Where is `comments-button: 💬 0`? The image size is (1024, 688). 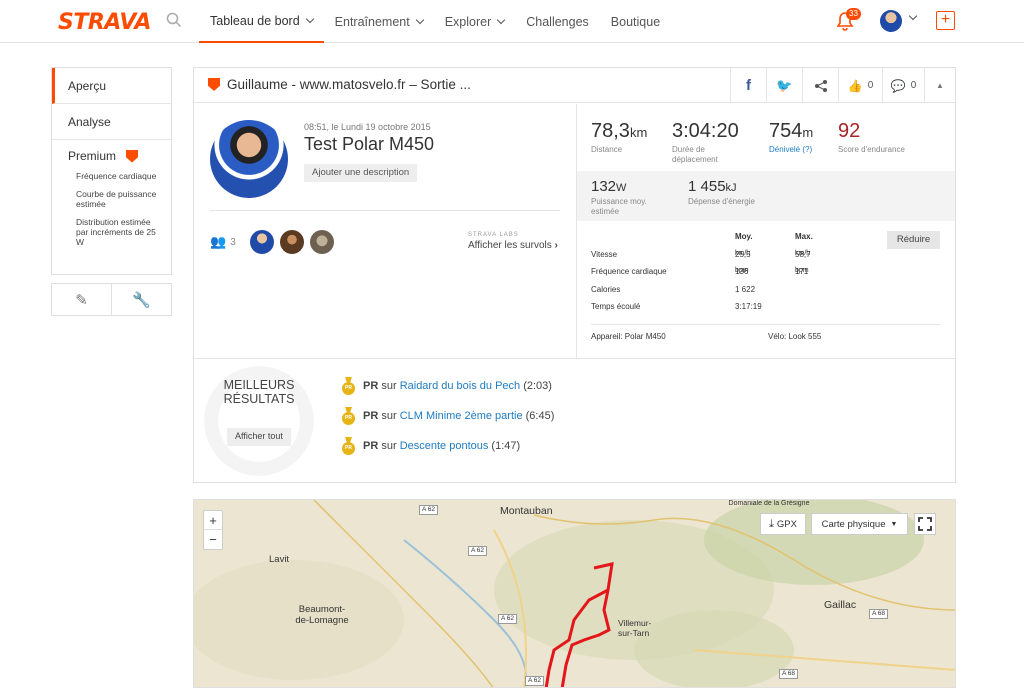 comments-button: 💬 0 is located at coordinates (903, 85).